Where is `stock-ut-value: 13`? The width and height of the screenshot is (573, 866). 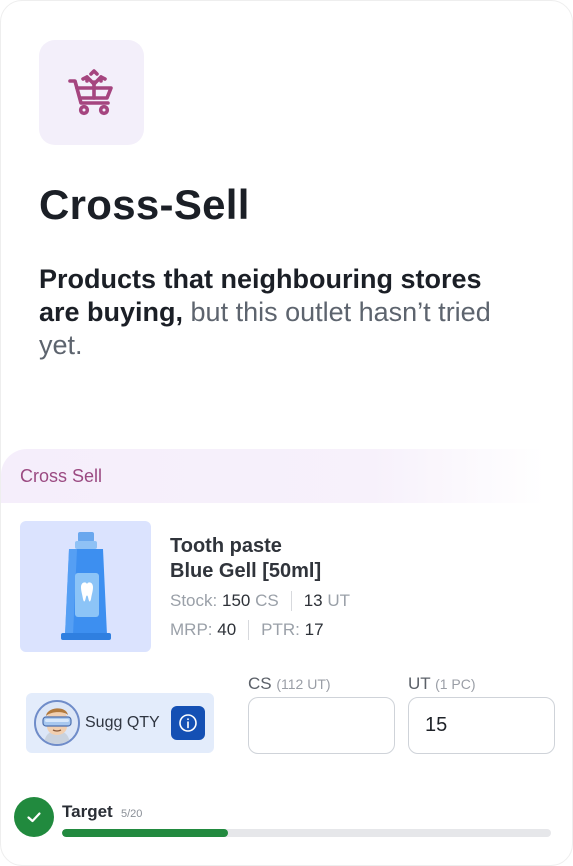
stock-ut-value: 13 is located at coordinates (313, 600).